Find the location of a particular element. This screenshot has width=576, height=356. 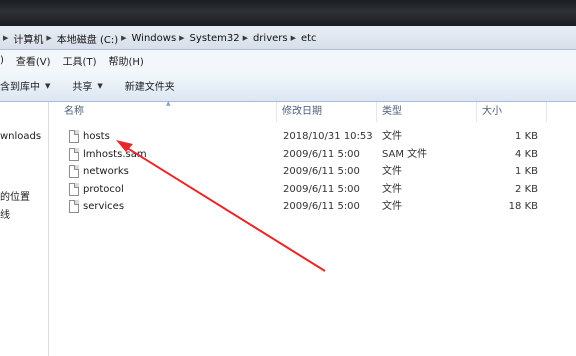

window-titlebar is located at coordinates (288, 13).